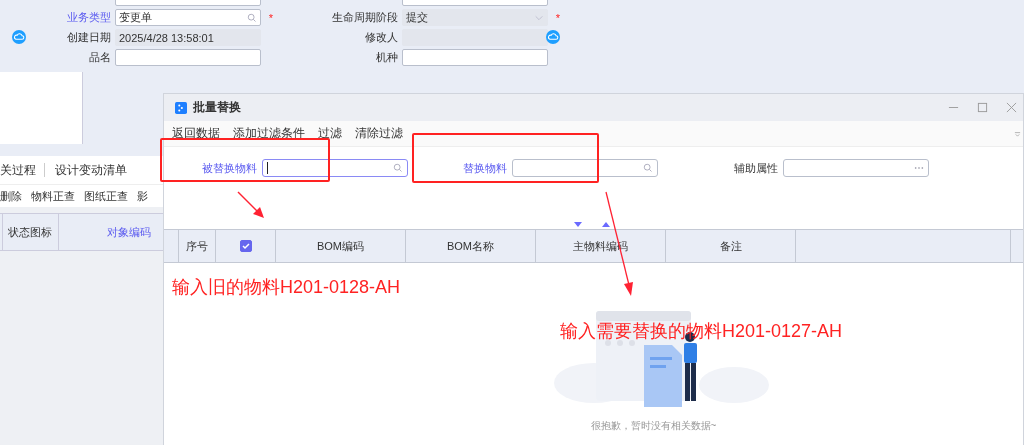  I want to click on column-header: 对象编码, so click(112, 232).